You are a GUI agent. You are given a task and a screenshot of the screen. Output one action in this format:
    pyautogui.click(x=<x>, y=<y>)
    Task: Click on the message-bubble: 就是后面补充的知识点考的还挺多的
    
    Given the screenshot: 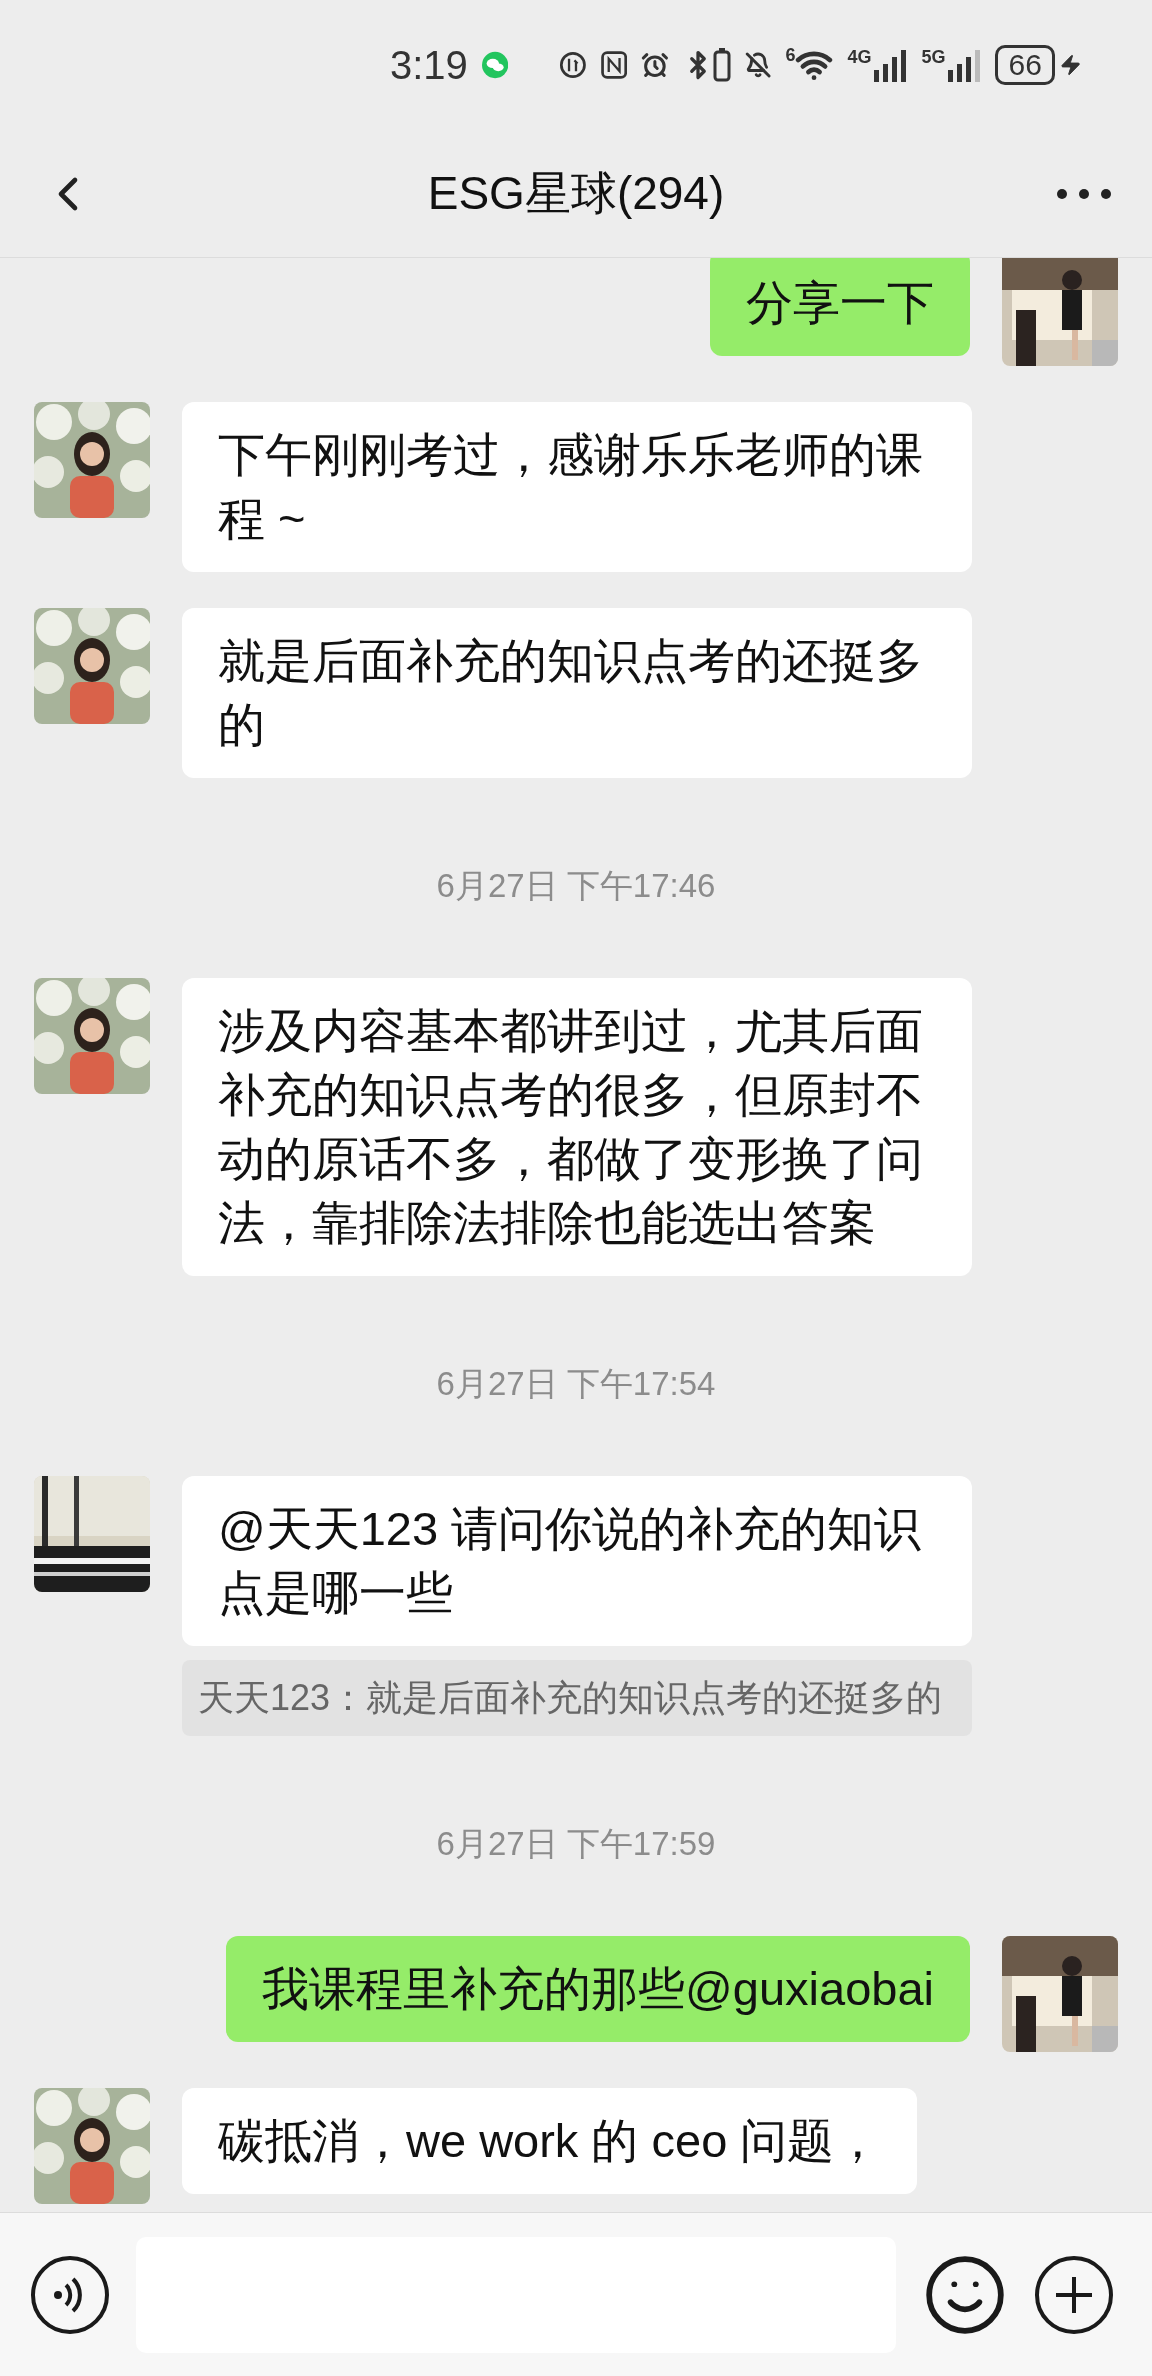 What is the action you would take?
    pyautogui.click(x=577, y=693)
    